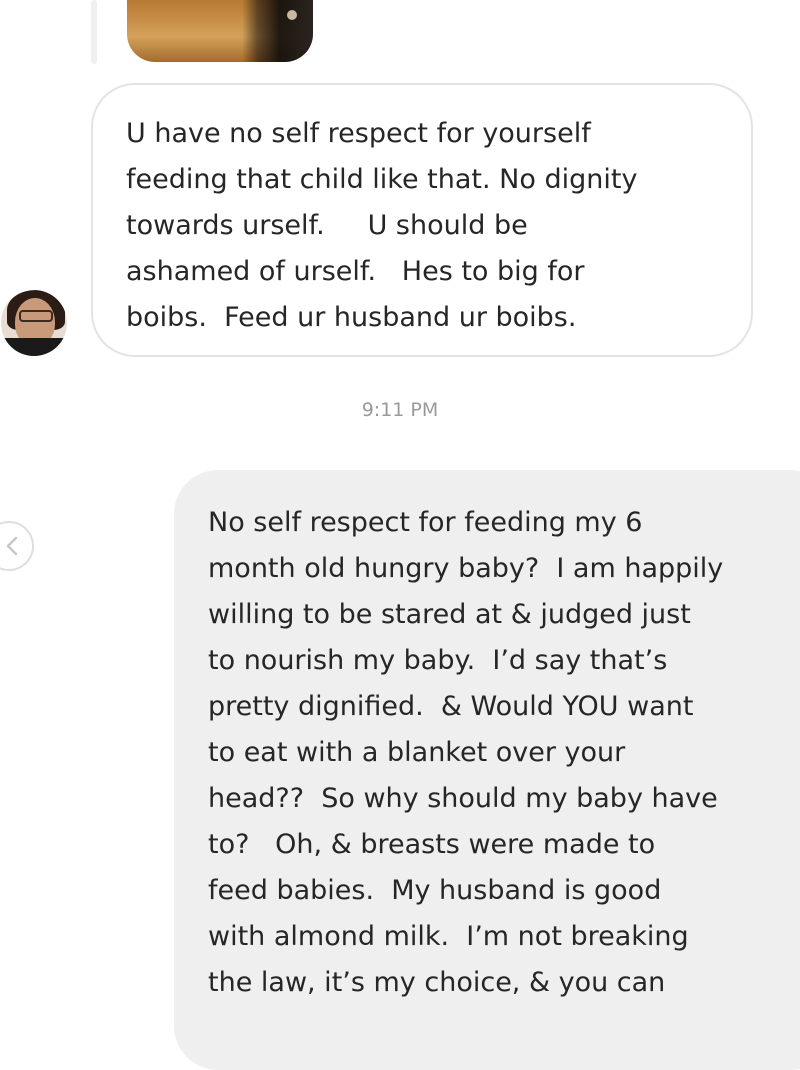  What do you see at coordinates (466, 568) in the screenshot?
I see `outgoing-message-line: month old hungry baby? I am happily` at bounding box center [466, 568].